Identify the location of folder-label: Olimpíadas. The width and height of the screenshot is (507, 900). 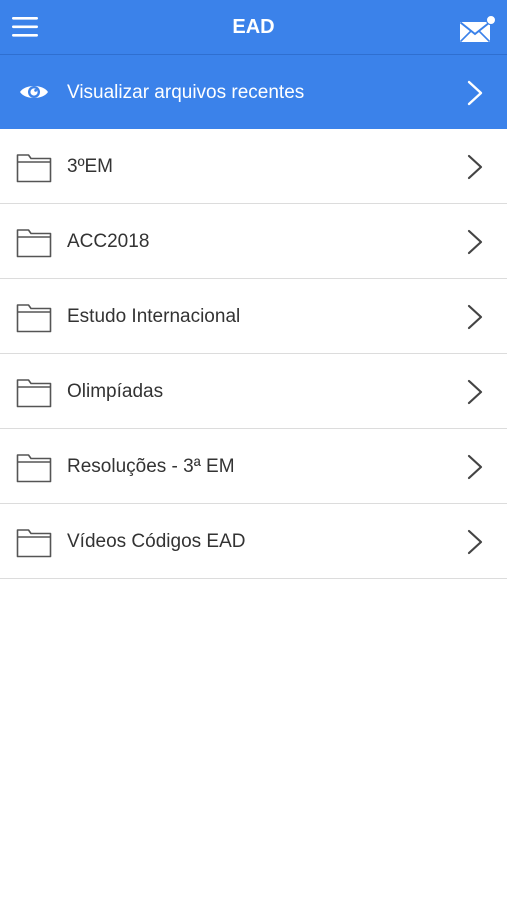
(115, 391).